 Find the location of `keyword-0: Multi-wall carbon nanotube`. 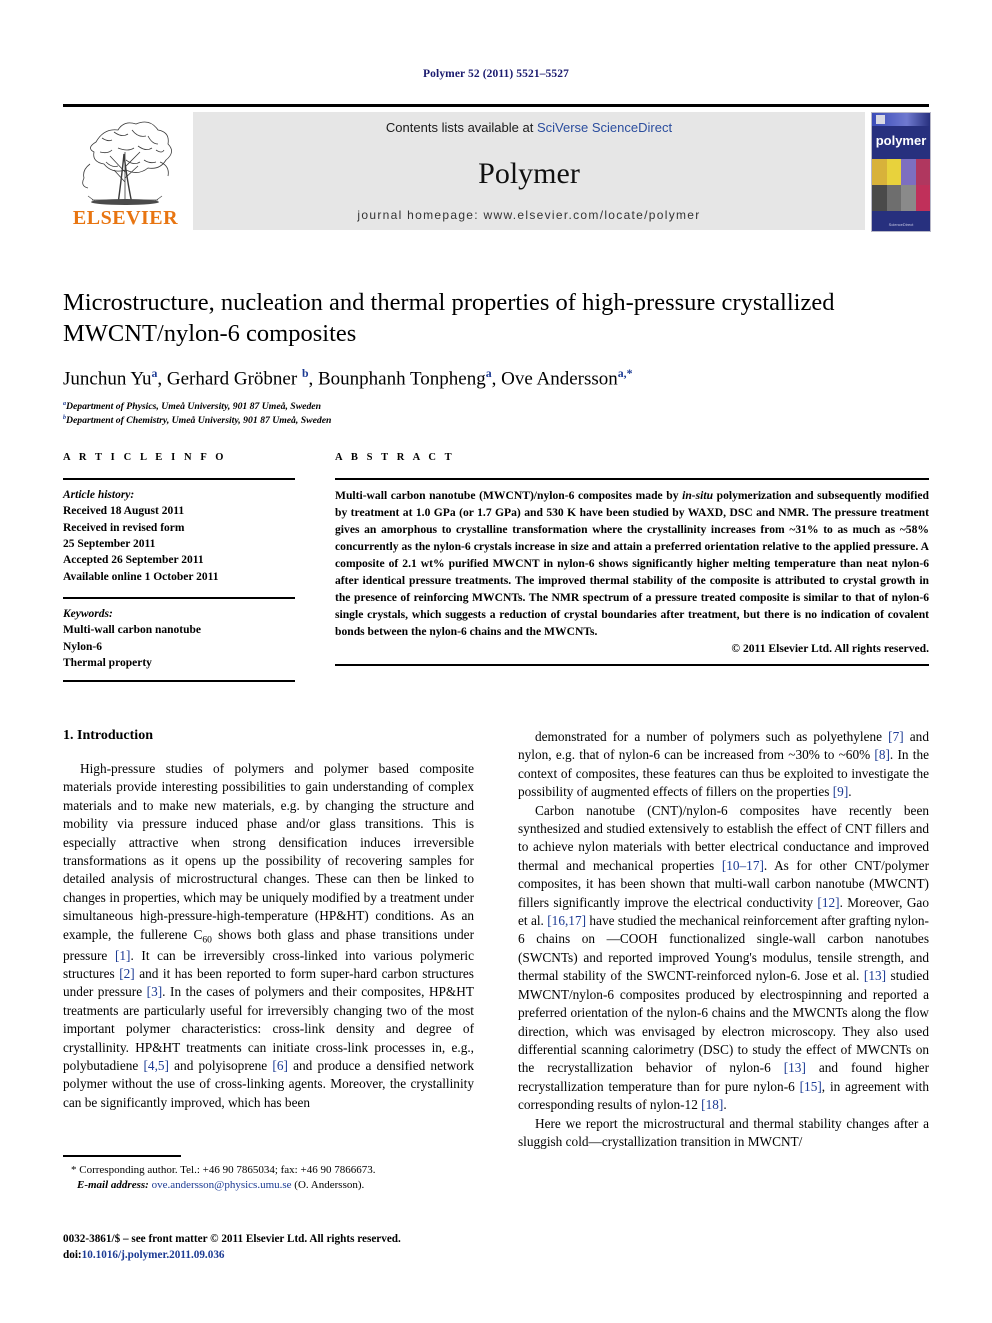

keyword-0: Multi-wall carbon nanotube is located at coordinates (132, 630).